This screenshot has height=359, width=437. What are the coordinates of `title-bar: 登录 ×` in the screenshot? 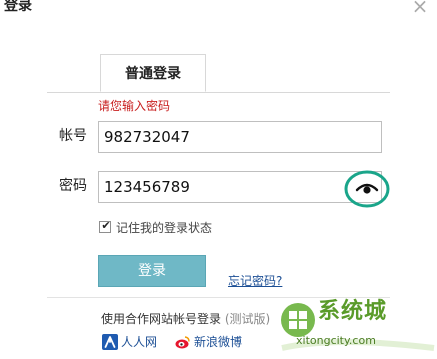 It's located at (218, 9).